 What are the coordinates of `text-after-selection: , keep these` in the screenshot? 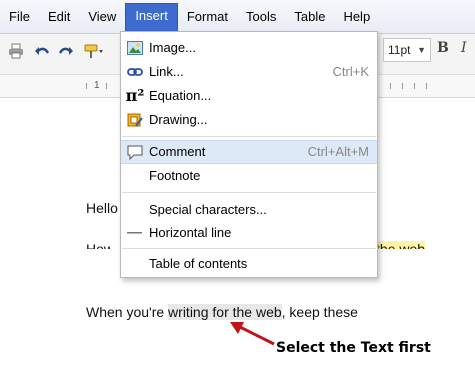 It's located at (319, 312).